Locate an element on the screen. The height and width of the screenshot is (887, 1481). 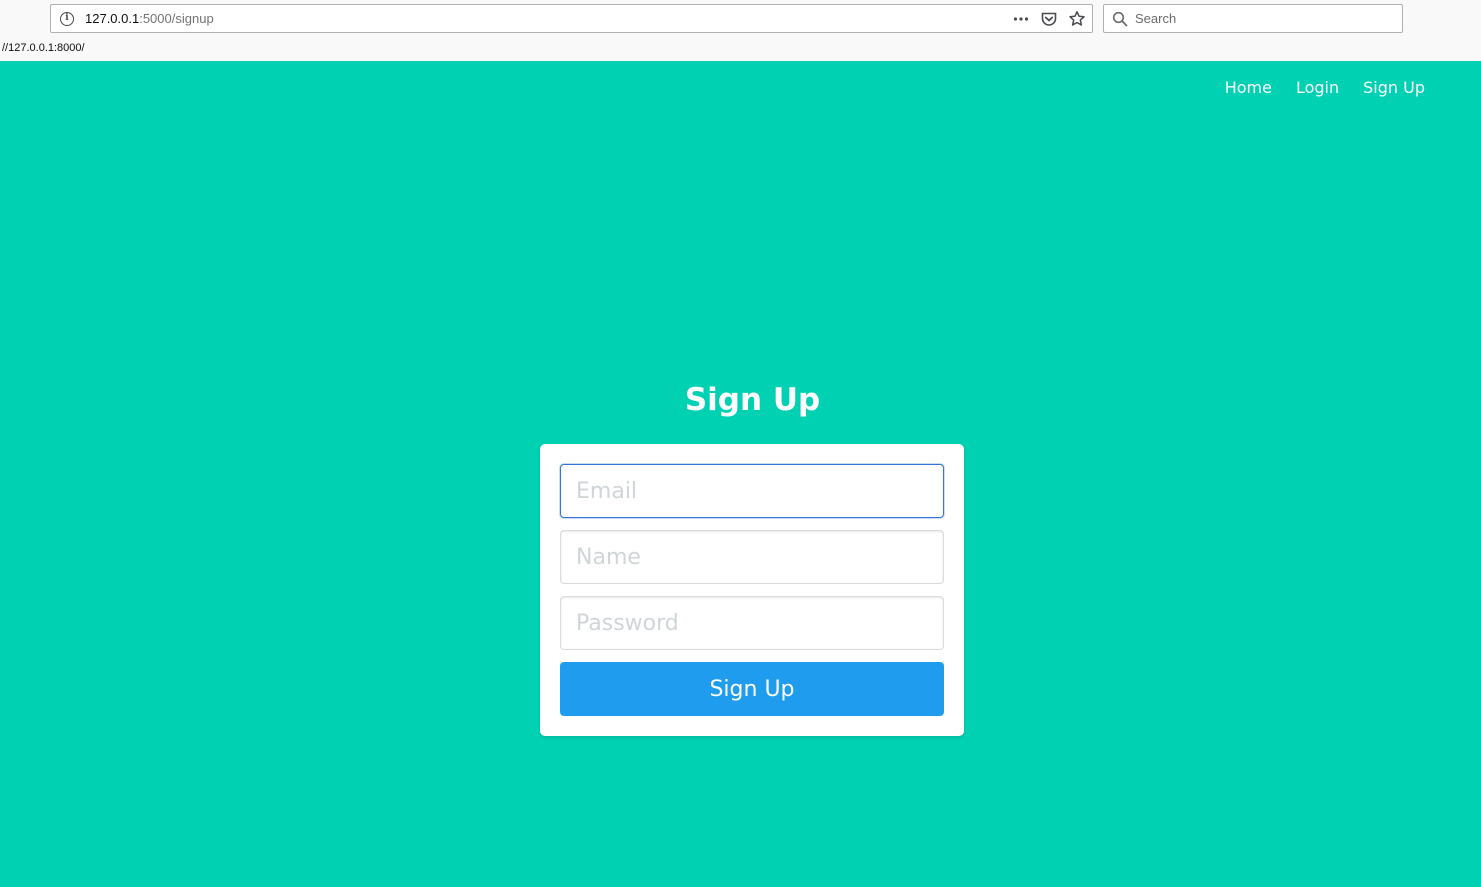
signup-form-card: Sign Up is located at coordinates (752, 590).